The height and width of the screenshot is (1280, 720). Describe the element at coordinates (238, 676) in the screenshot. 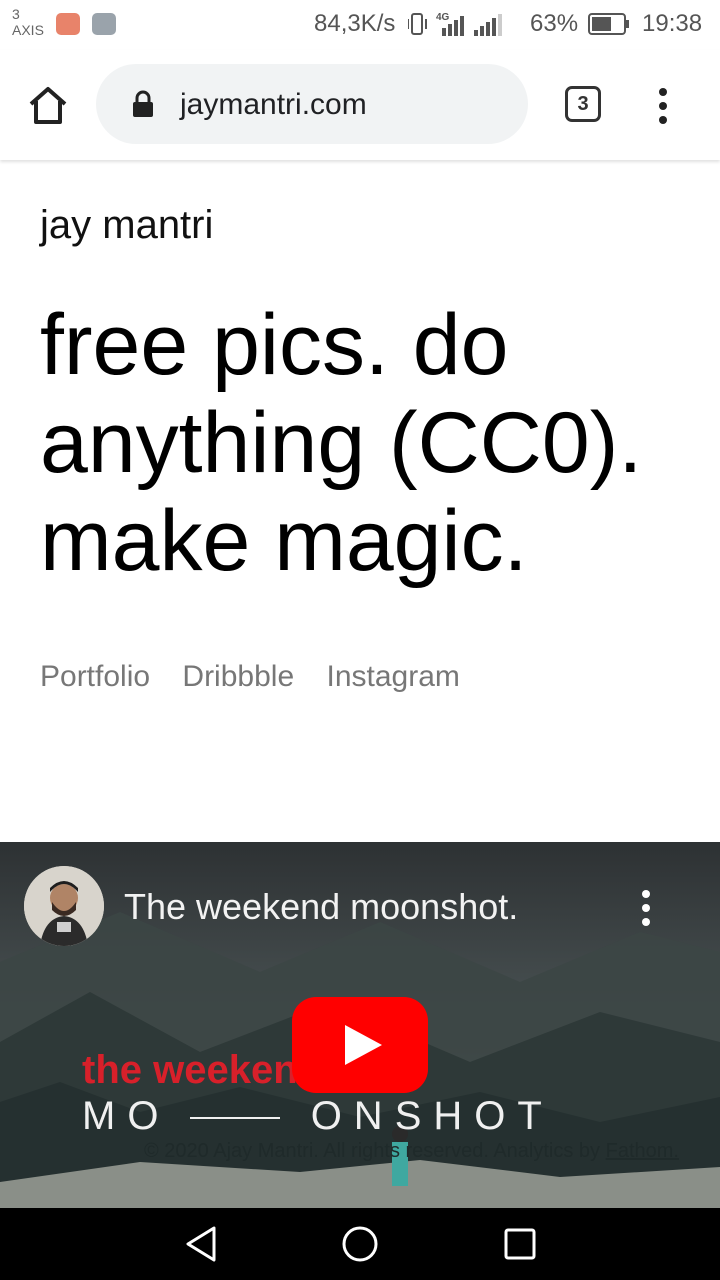

I see `nav-link-dribbble: Dribbble` at that location.